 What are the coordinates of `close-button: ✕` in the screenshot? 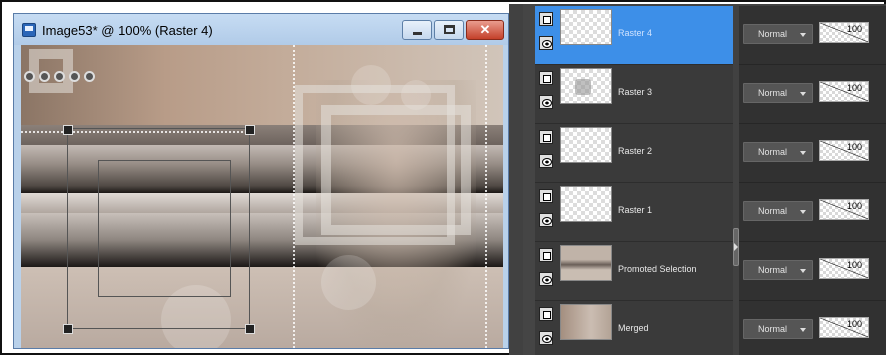 It's located at (485, 30).